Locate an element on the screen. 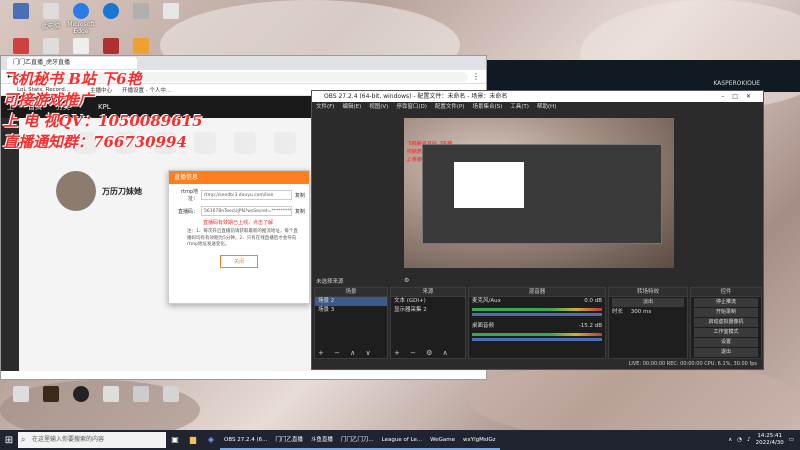  virtual-camera-button: 启动虚拟摄像机 is located at coordinates (726, 322).